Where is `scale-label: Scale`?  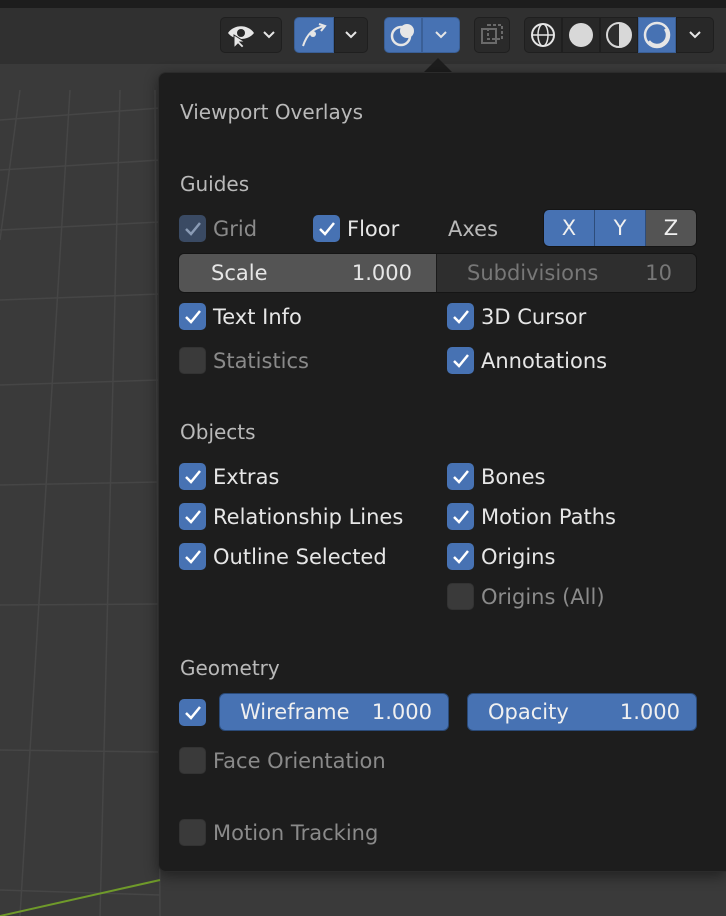
scale-label: Scale is located at coordinates (239, 273).